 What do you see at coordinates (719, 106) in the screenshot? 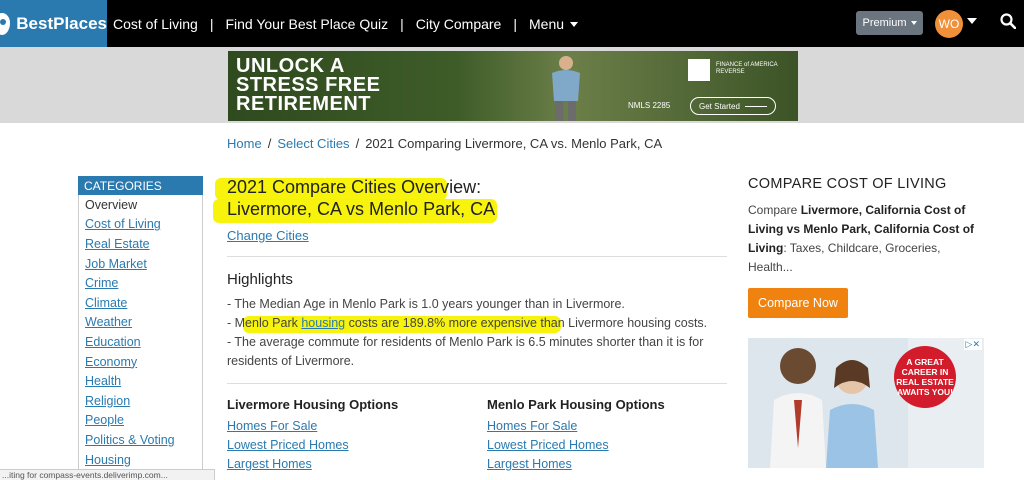
I see `get-started-label: Get Started` at bounding box center [719, 106].